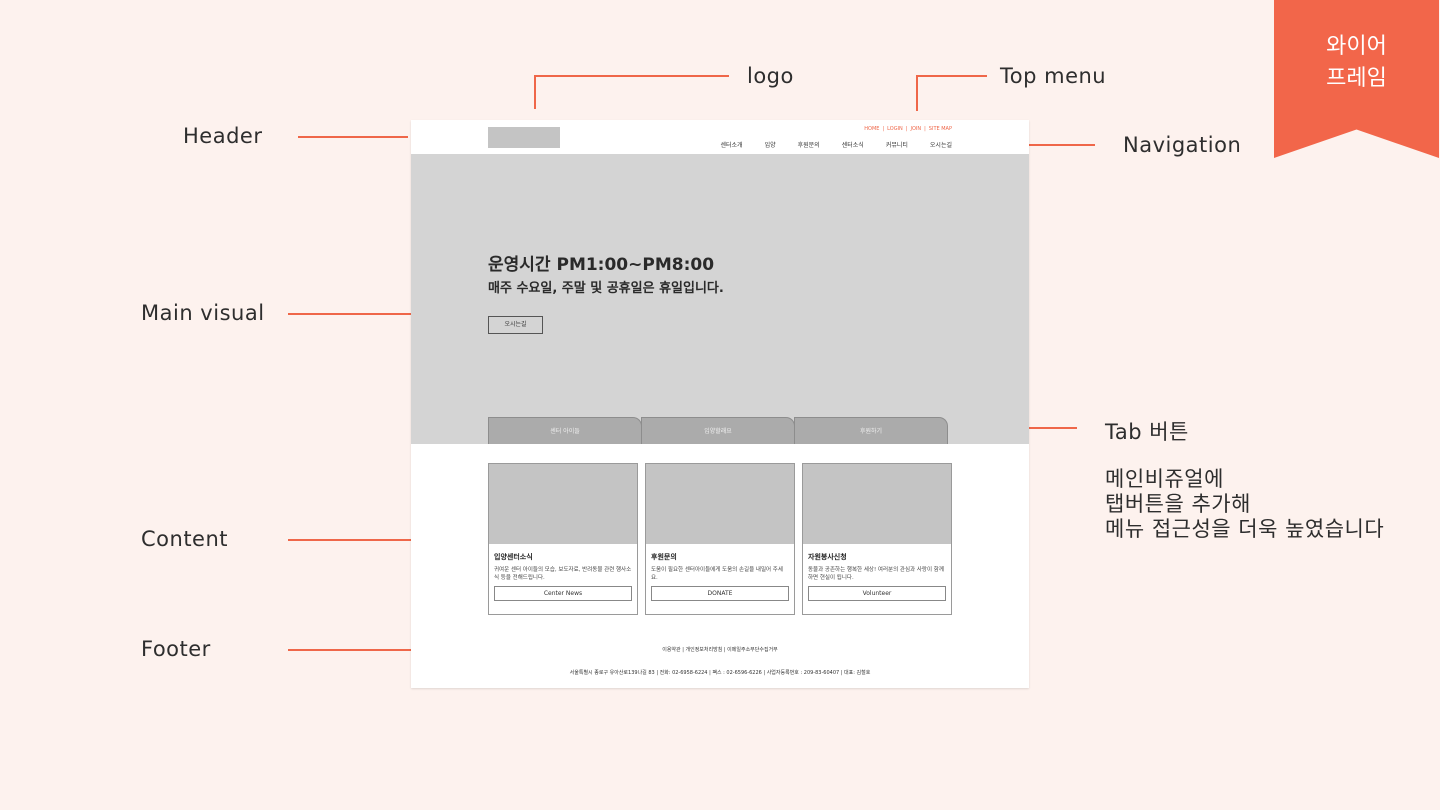  I want to click on nav-item-center-news: 센터소식, so click(853, 144).